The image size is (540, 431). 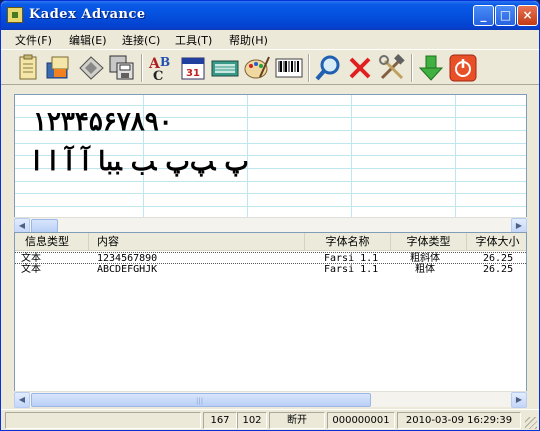 What do you see at coordinates (270, 15) in the screenshot?
I see `title-bar: Kadex Advance _ □ ×` at bounding box center [270, 15].